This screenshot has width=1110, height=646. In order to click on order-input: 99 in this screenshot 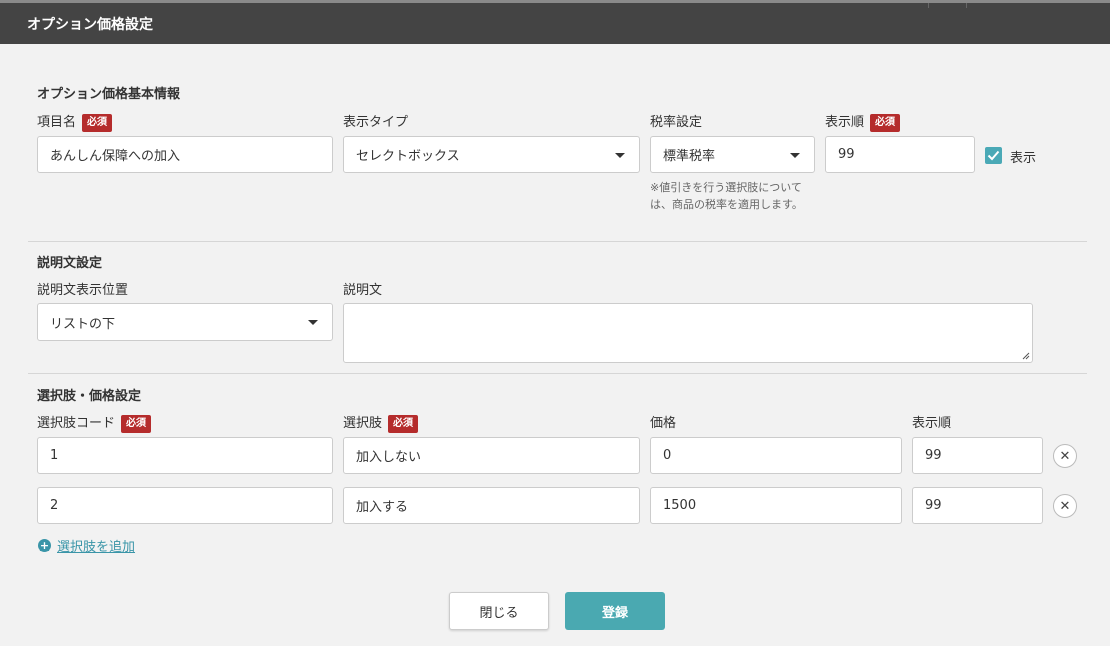, I will do `click(900, 154)`.